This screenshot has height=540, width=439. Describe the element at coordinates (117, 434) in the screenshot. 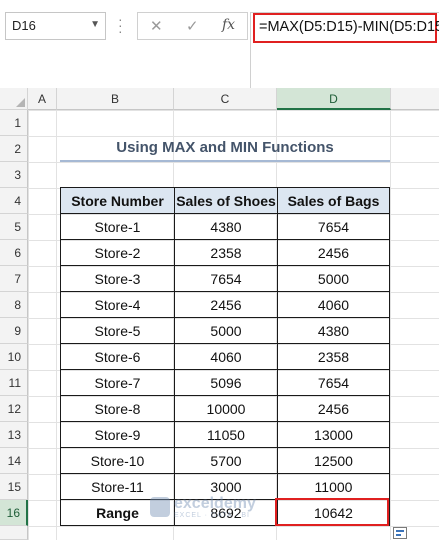

I see `store-cell: Store-9` at that location.